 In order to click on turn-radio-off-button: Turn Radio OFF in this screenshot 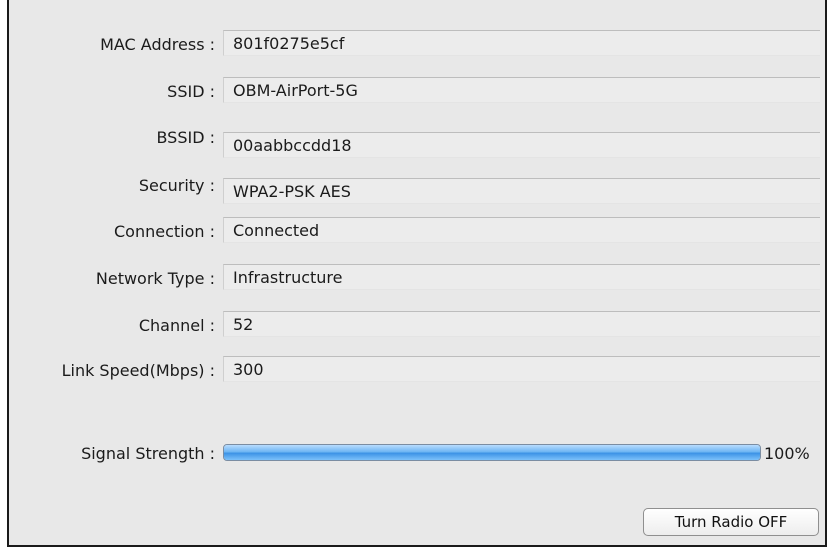, I will do `click(731, 522)`.